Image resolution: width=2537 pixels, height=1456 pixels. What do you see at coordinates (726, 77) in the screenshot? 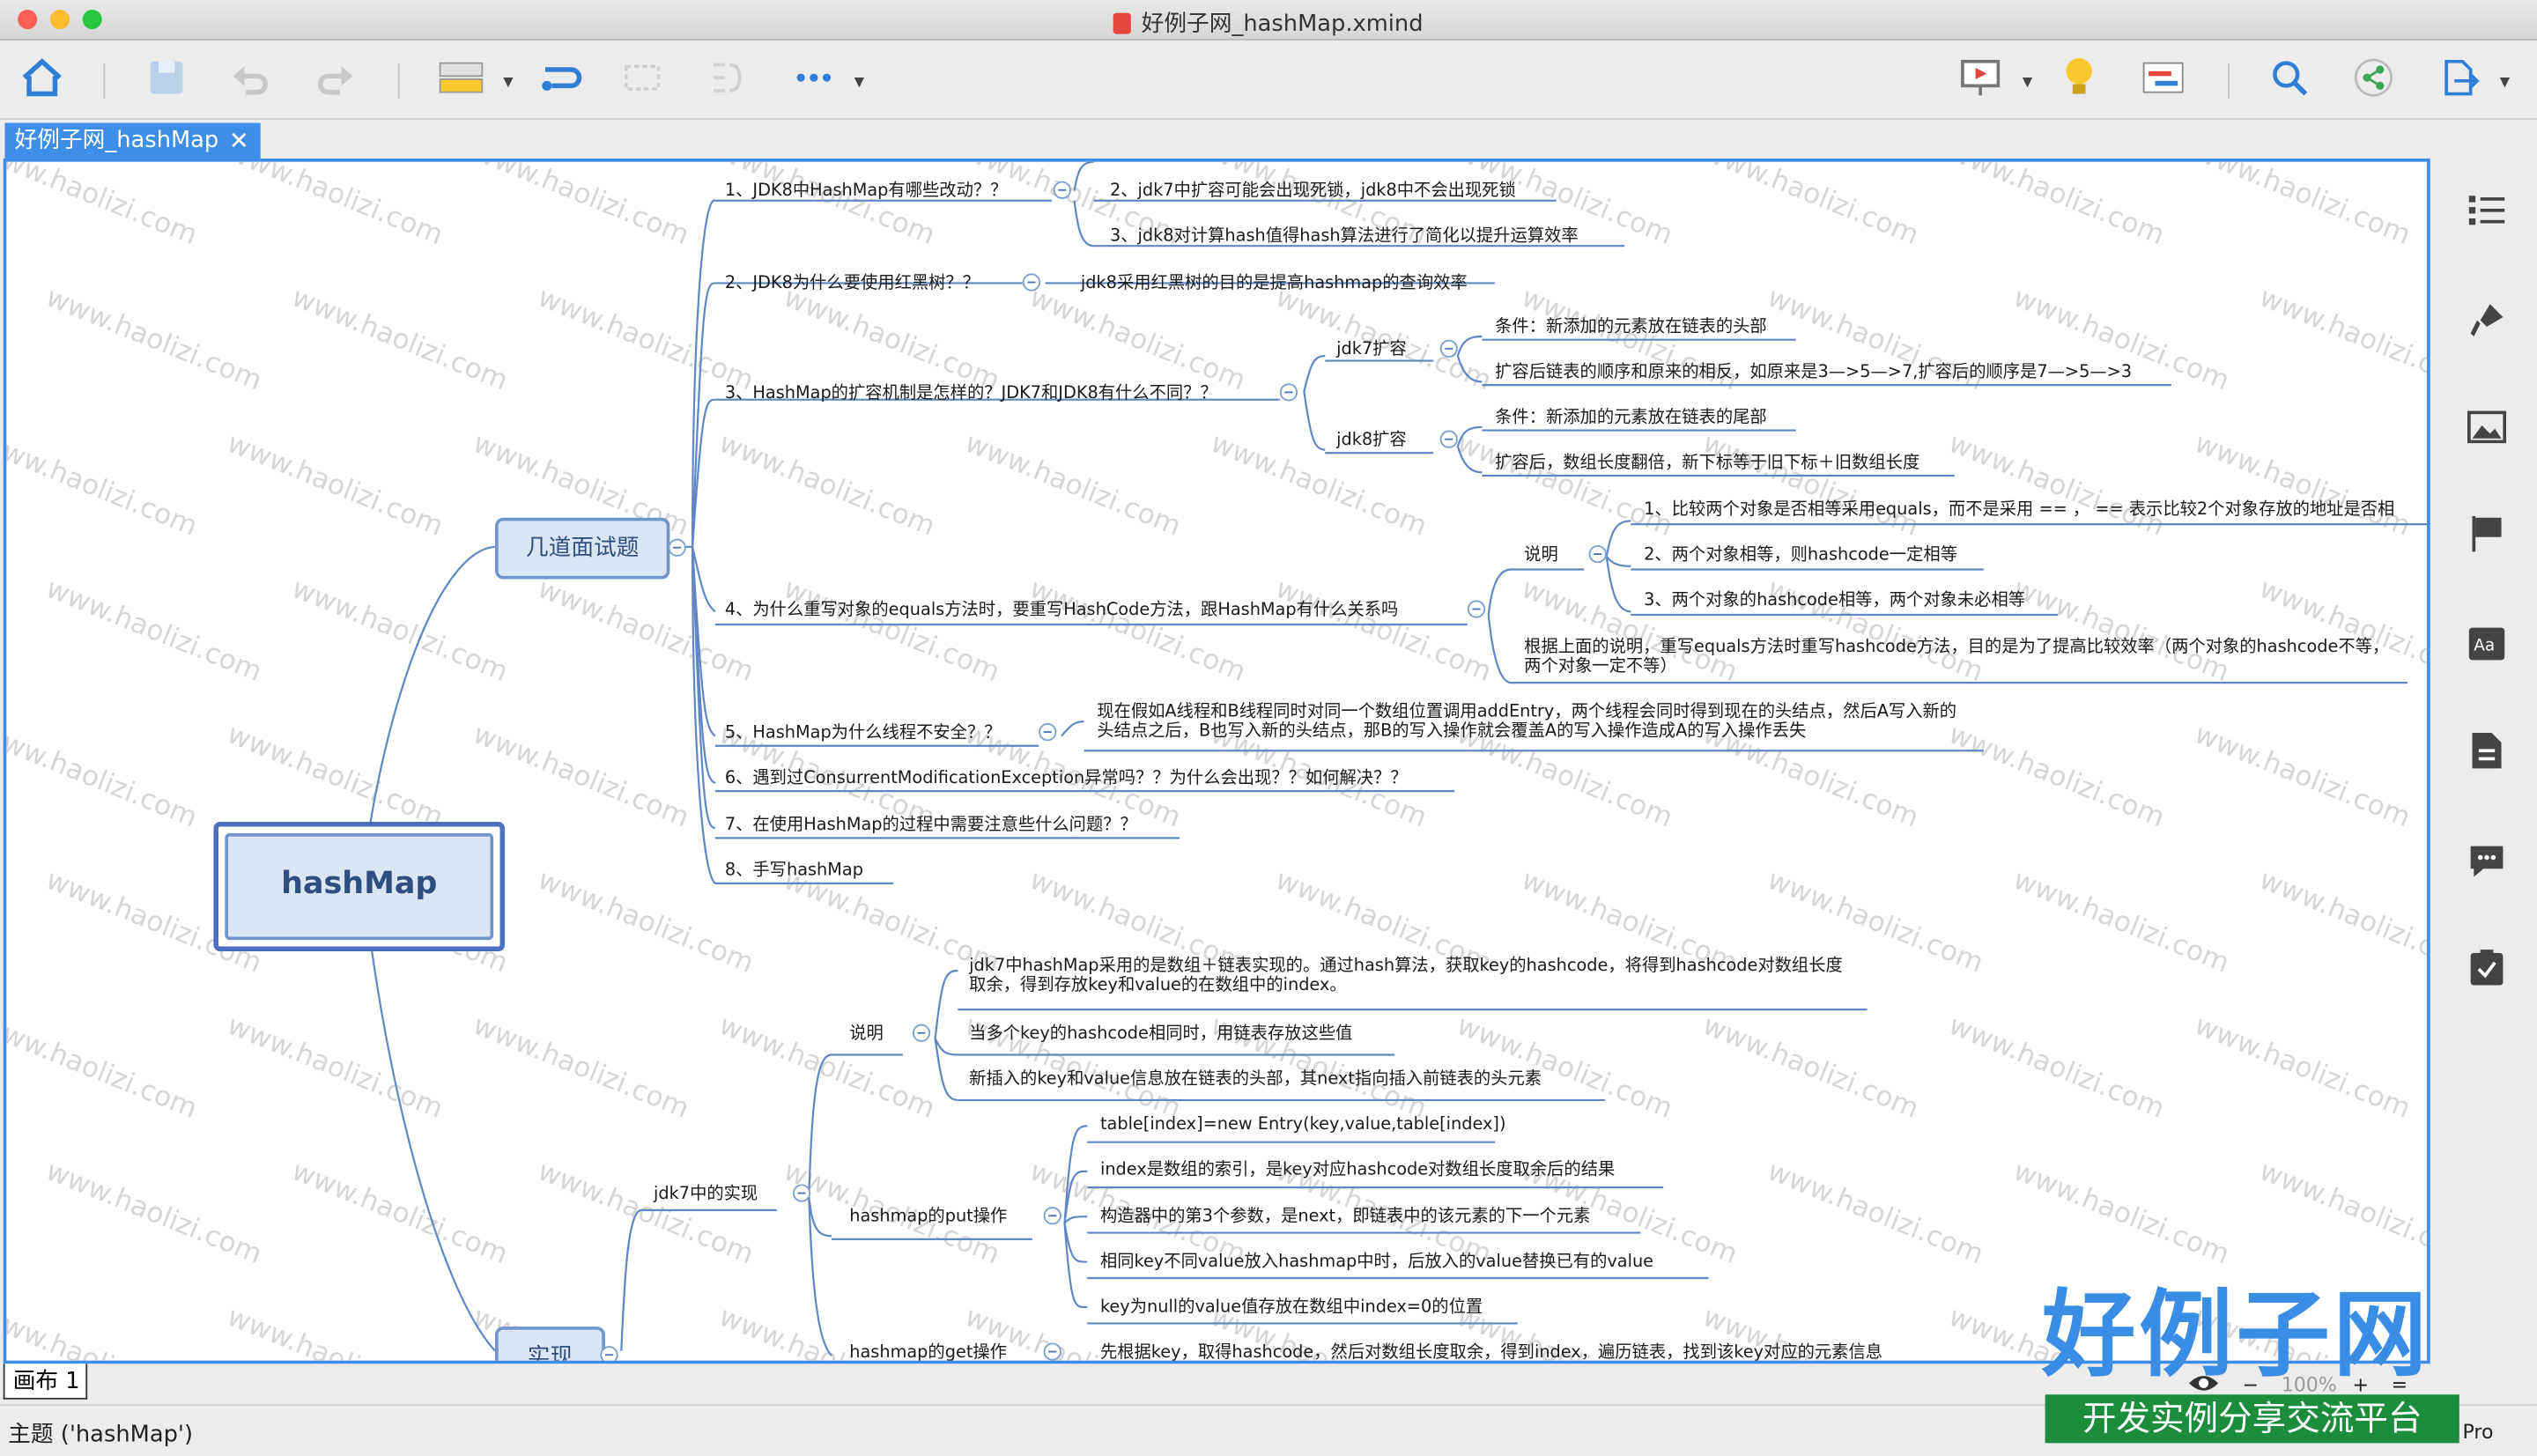
I see `summary-icon` at bounding box center [726, 77].